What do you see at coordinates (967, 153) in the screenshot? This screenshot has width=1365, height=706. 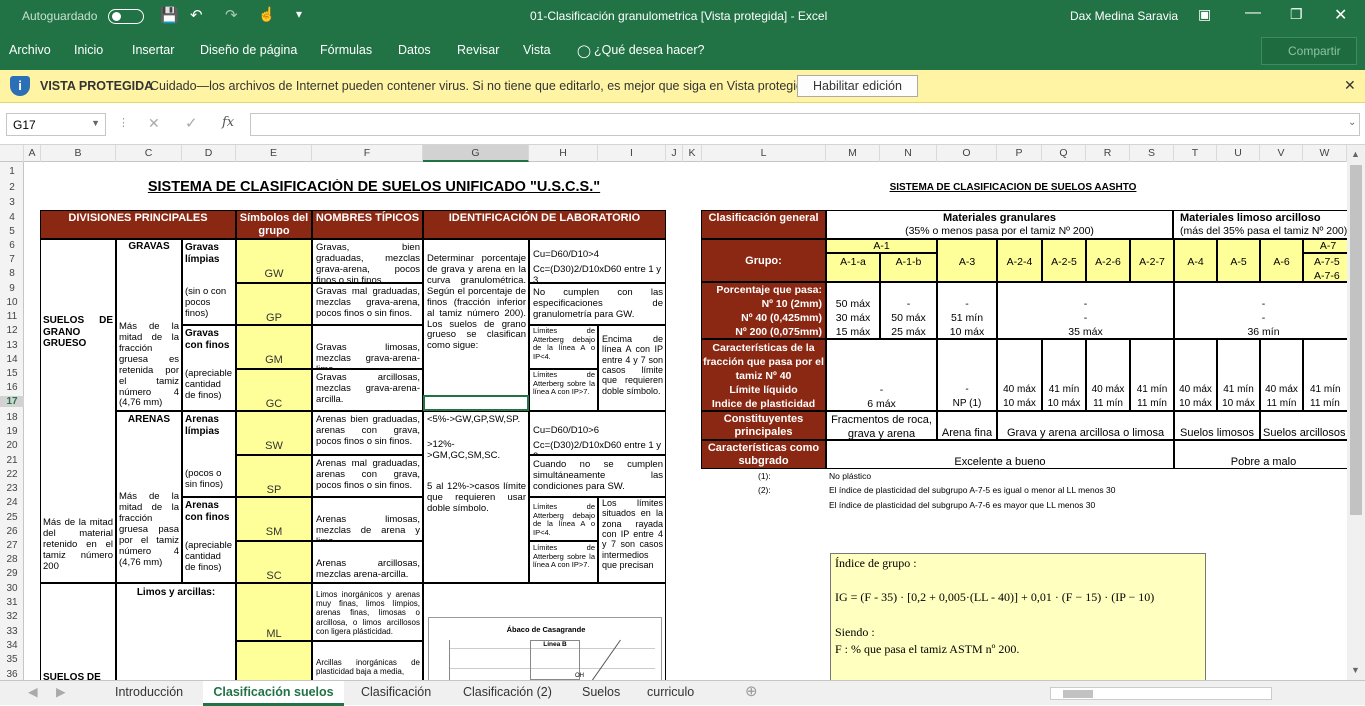 I see `col-o: O` at bounding box center [967, 153].